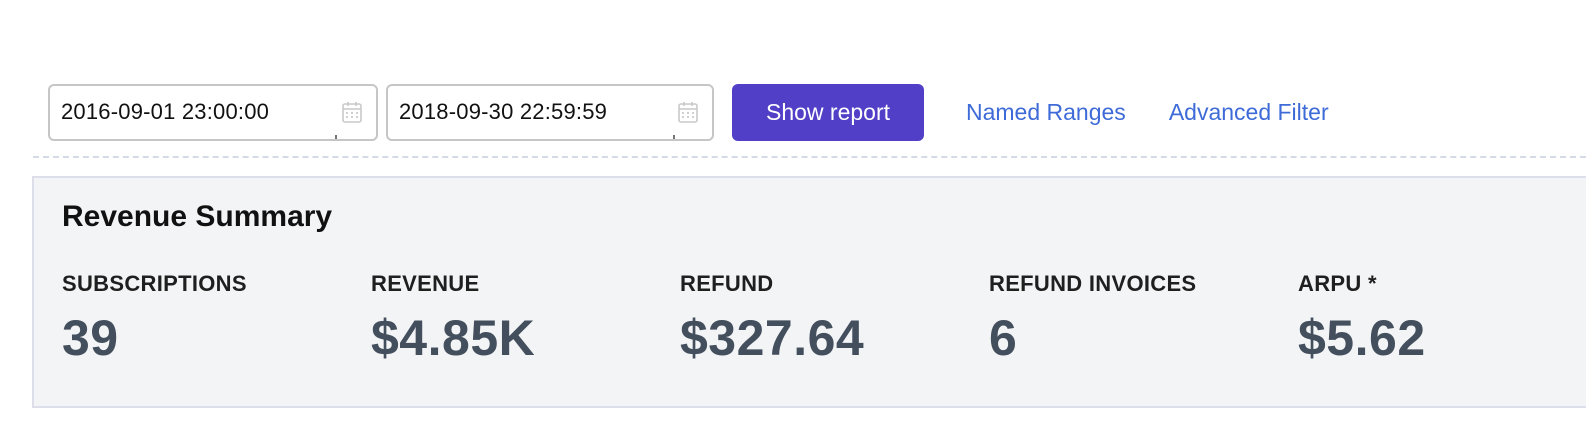 The height and width of the screenshot is (446, 1586). I want to click on show-report-button: Show report, so click(828, 112).